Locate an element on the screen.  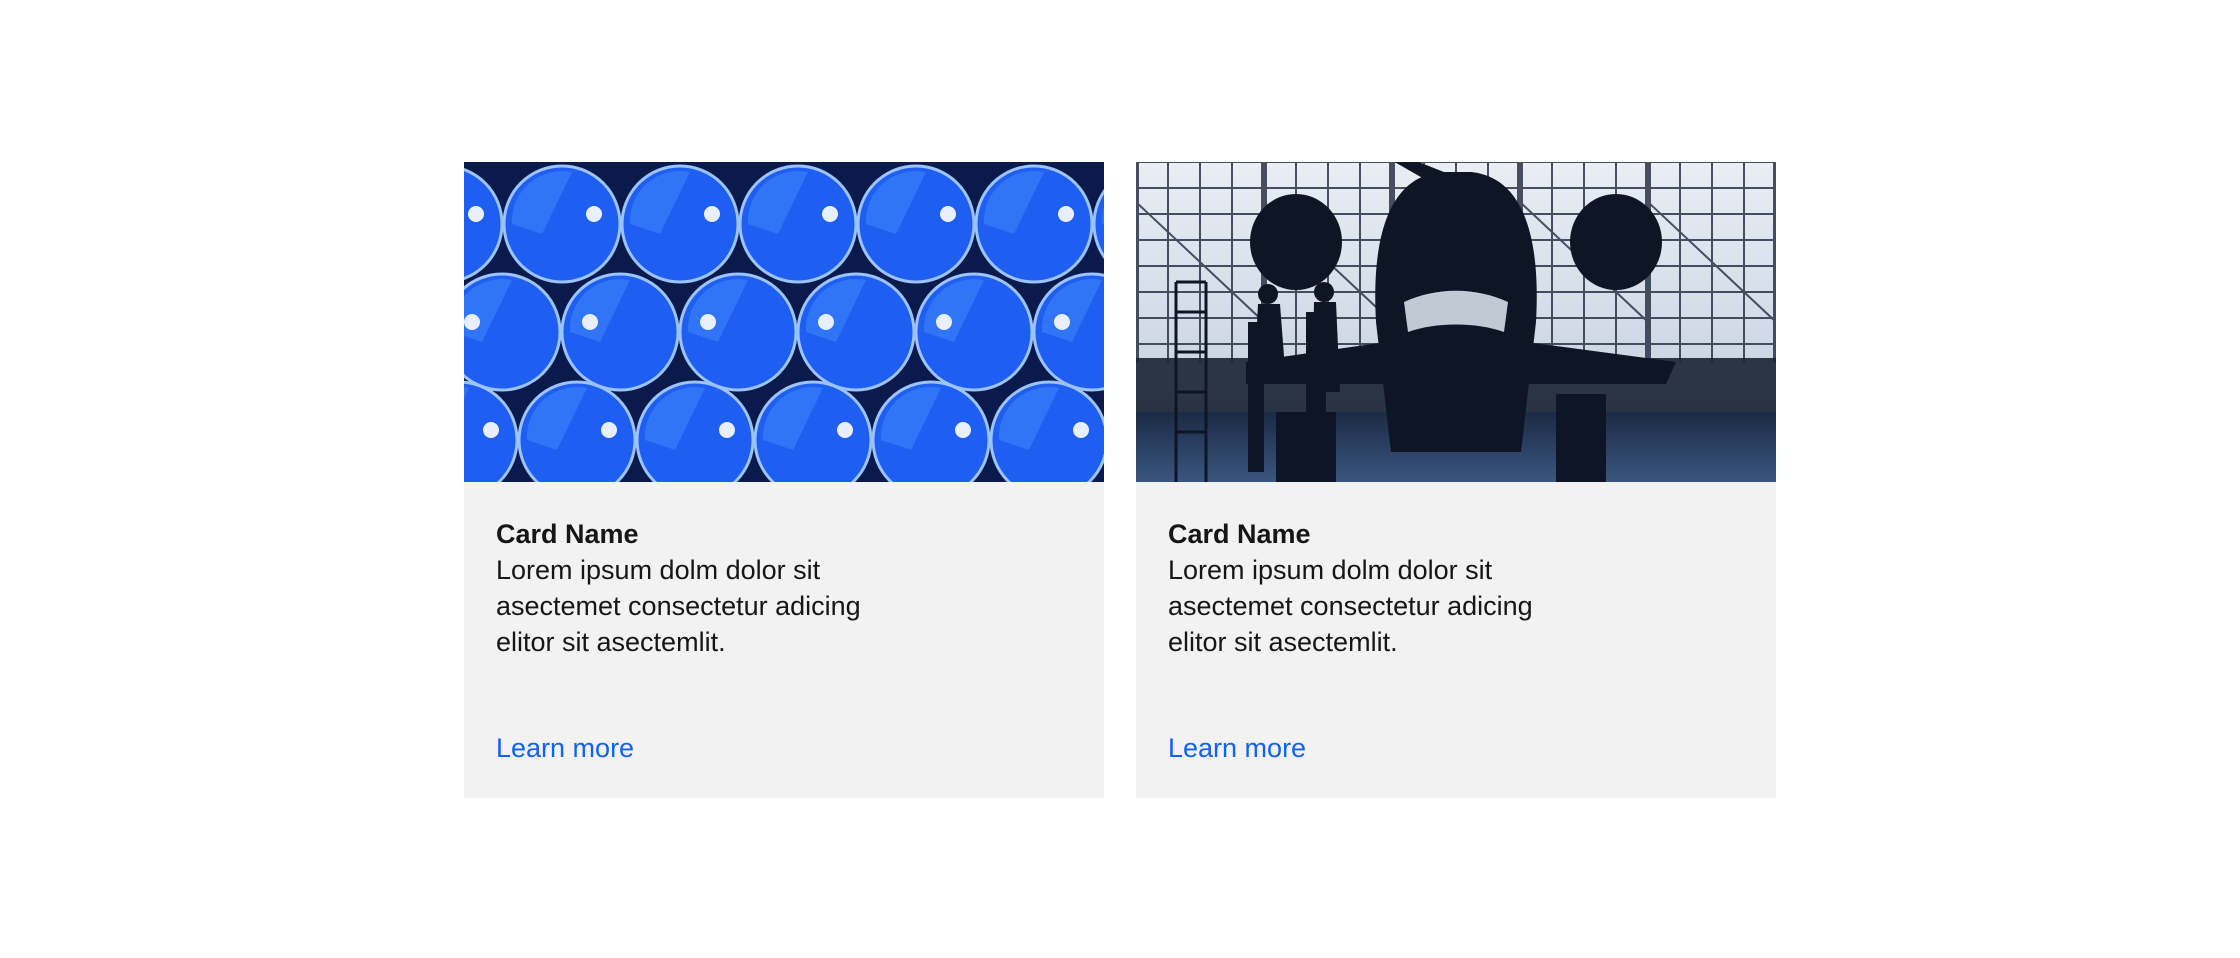
aircraft-hangar-image is located at coordinates (1456, 322).